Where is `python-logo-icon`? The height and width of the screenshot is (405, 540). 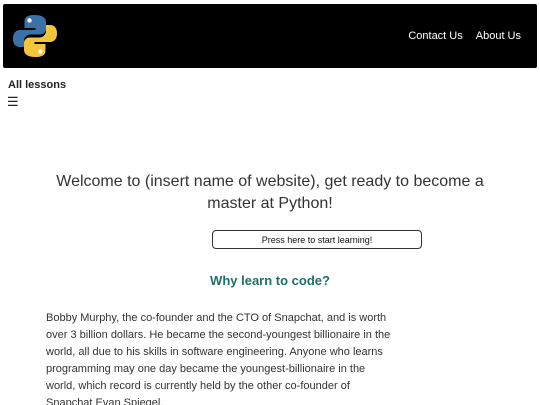
python-logo-icon is located at coordinates (35, 36).